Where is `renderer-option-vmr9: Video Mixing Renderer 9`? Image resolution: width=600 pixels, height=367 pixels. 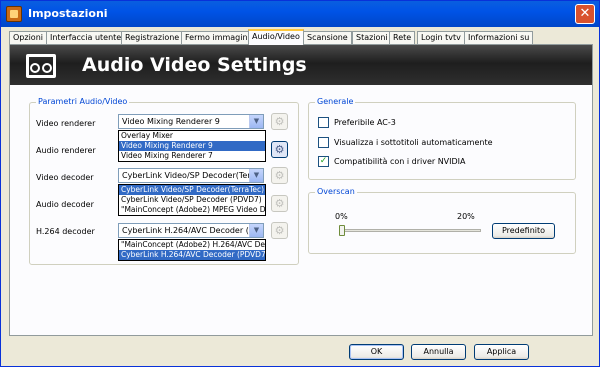 renderer-option-vmr9: Video Mixing Renderer 9 is located at coordinates (192, 146).